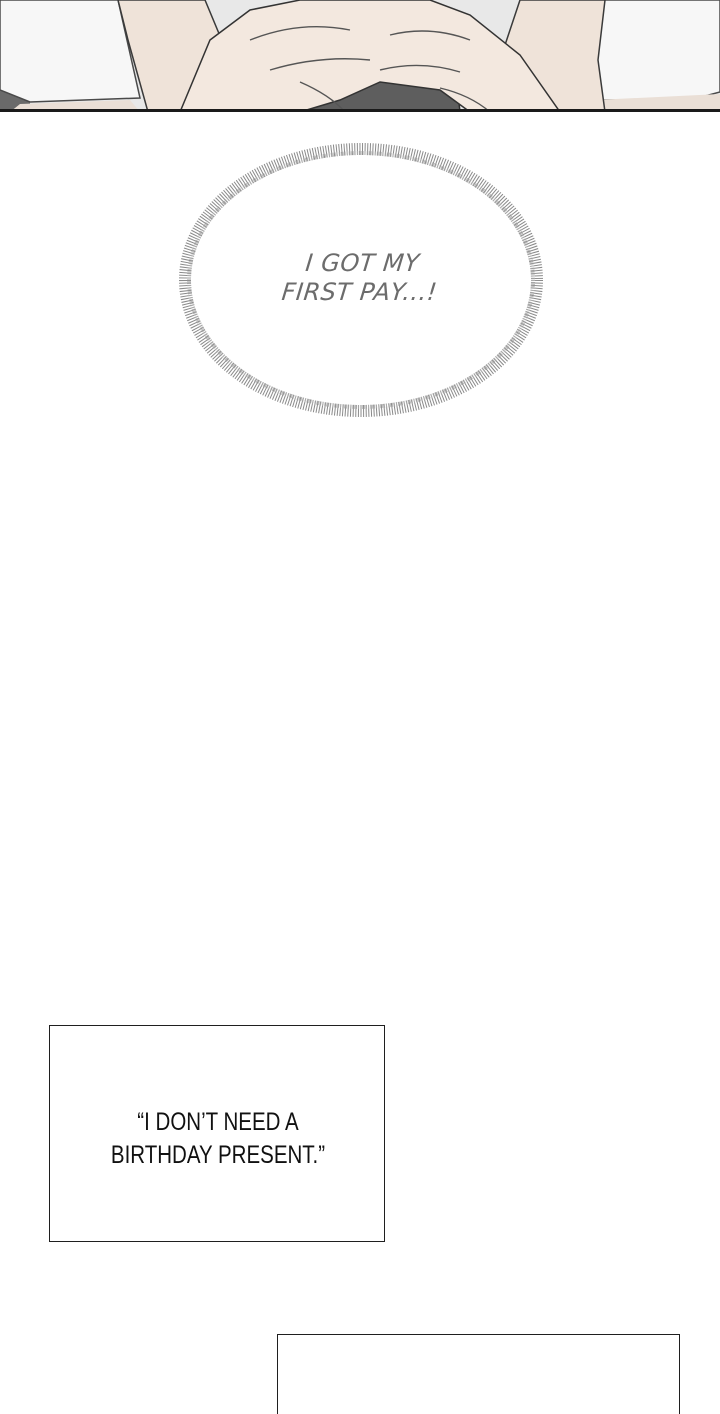 The width and height of the screenshot is (720, 1414). Describe the element at coordinates (362, 263) in the screenshot. I see `thought-line-1: I GOT MY` at that location.